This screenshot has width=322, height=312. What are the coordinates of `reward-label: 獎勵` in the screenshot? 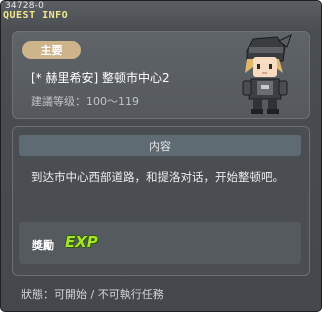 It's located at (43, 245).